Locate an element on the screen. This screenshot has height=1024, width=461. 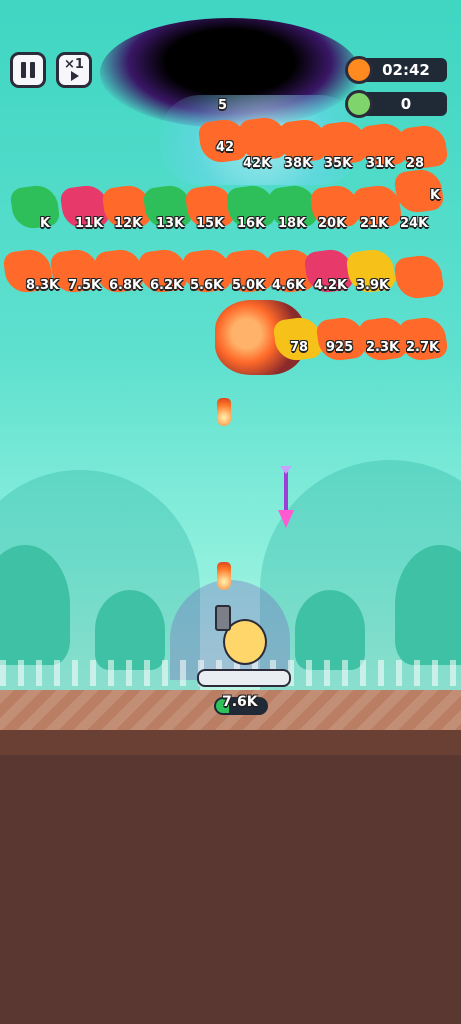
speed-button: ×1 is located at coordinates (74, 70).